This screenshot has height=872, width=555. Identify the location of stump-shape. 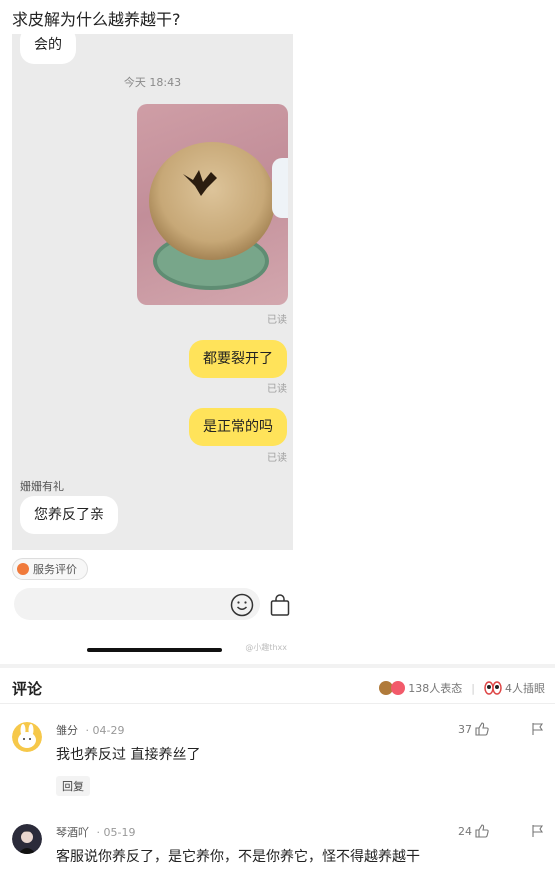
(212, 201).